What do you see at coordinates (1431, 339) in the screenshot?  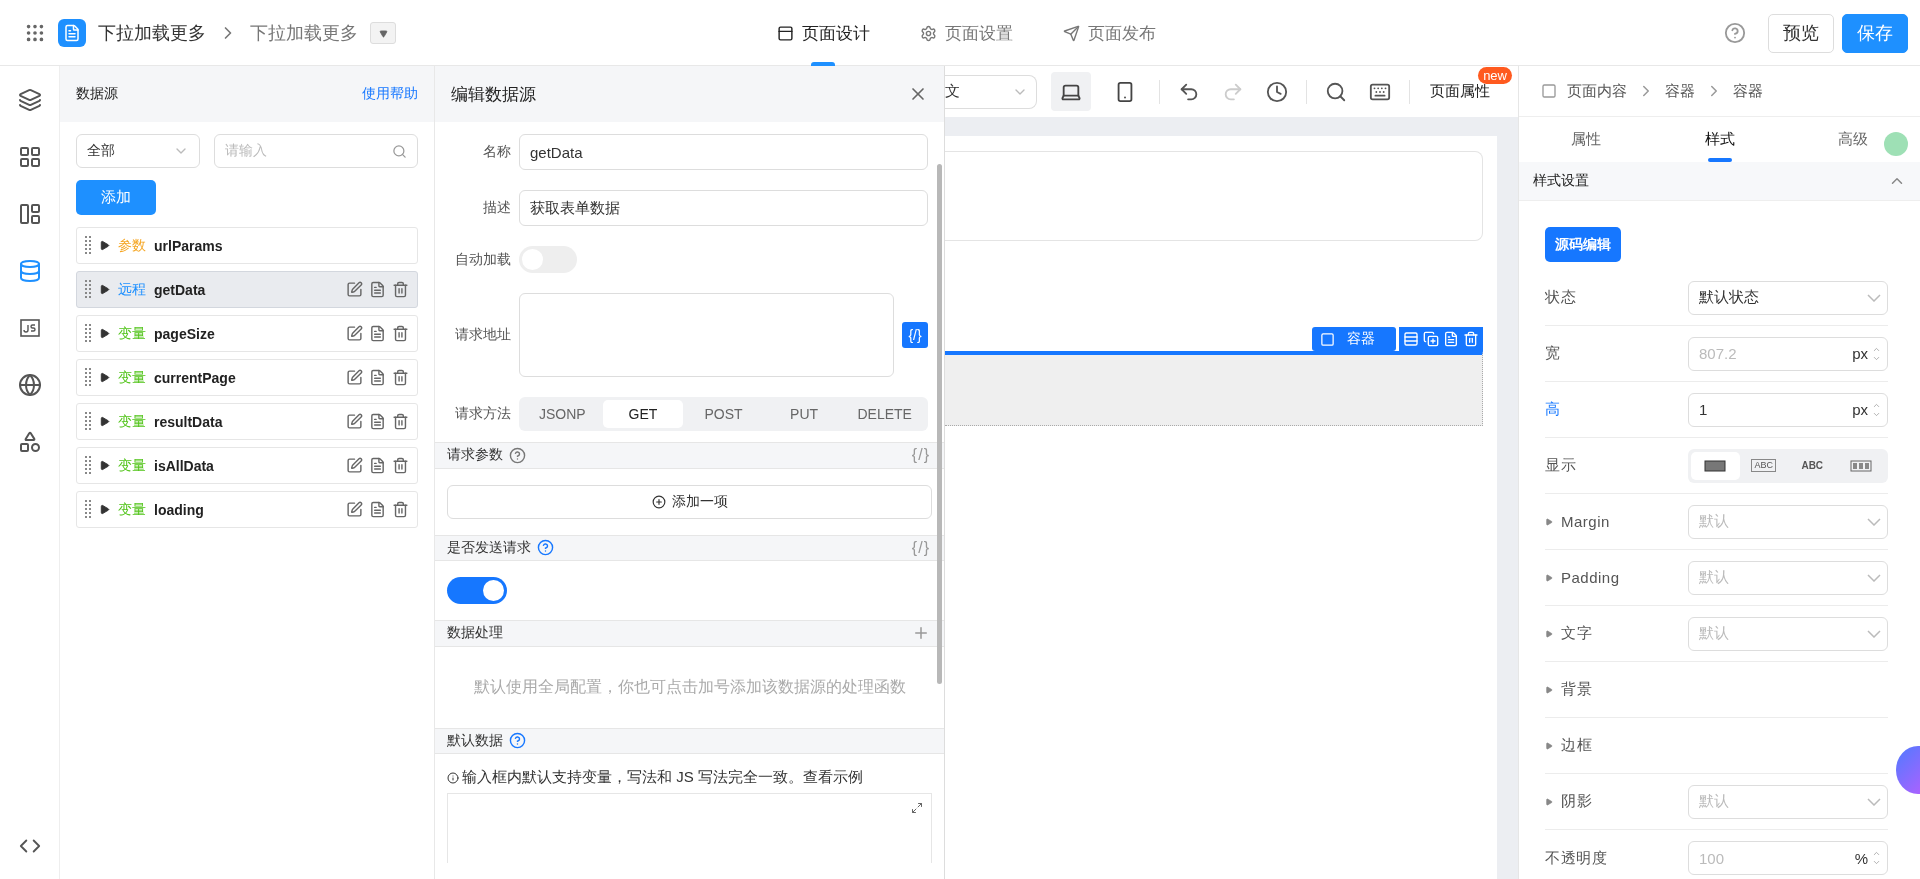 I see `copy-icon` at bounding box center [1431, 339].